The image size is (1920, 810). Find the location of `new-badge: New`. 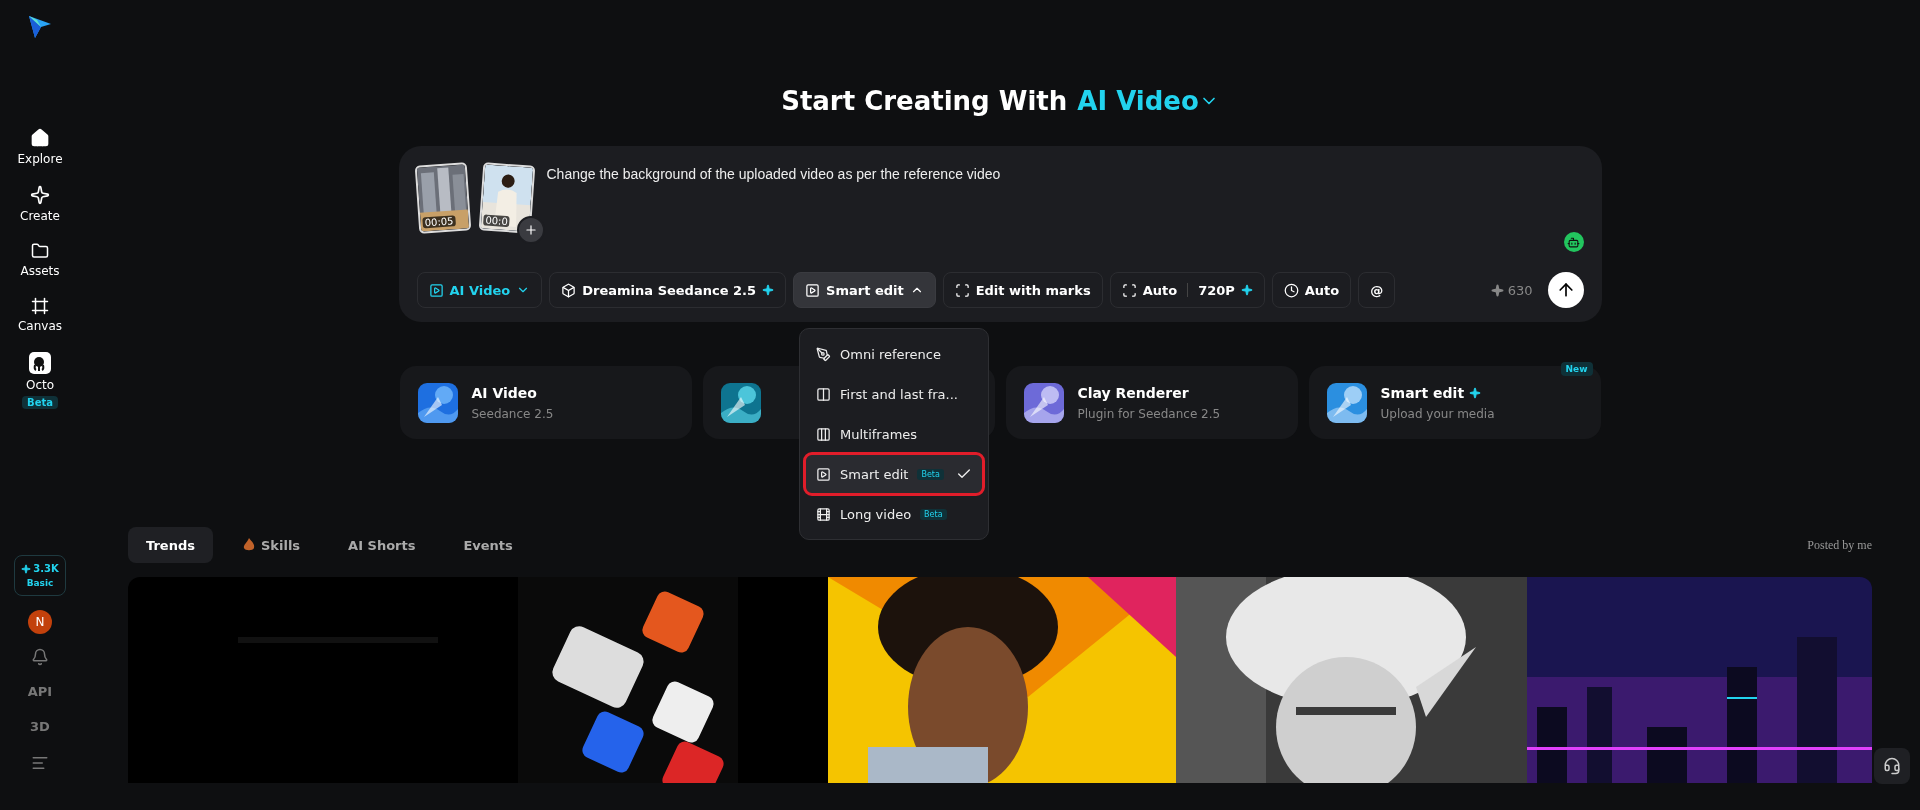

new-badge: New is located at coordinates (1576, 369).